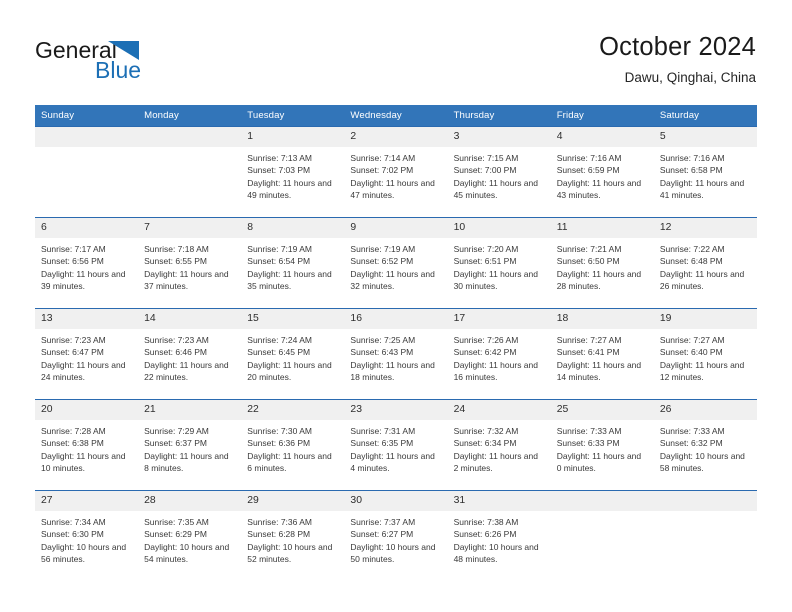 The image size is (792, 612). Describe the element at coordinates (289, 189) in the screenshot. I see `daylight-duration: Daylight: 11 hours and 49 minutes.` at that location.